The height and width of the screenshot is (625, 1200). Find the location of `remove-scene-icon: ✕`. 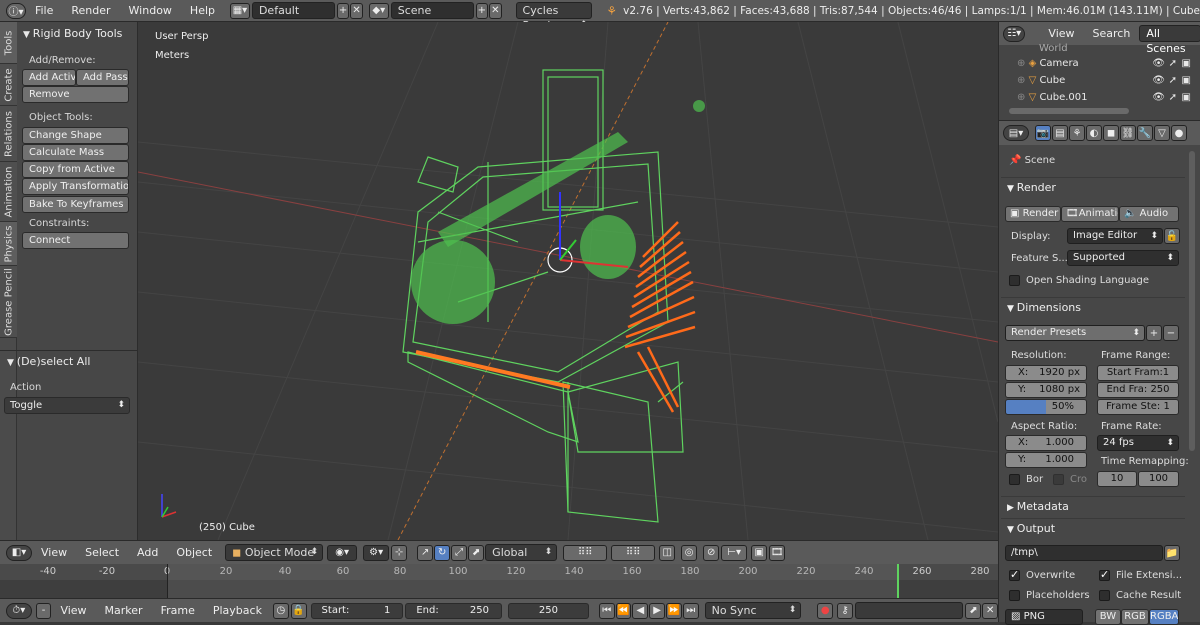

remove-scene-icon: ✕ is located at coordinates (495, 10).